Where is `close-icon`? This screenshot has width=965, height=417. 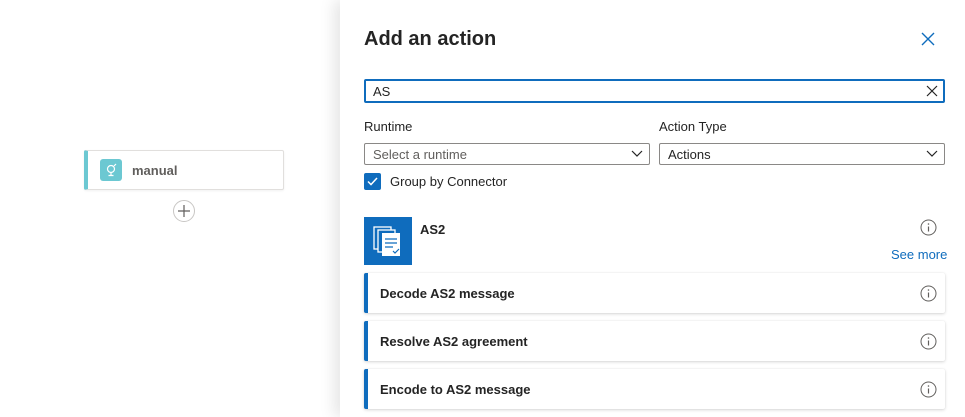
close-icon is located at coordinates (928, 39).